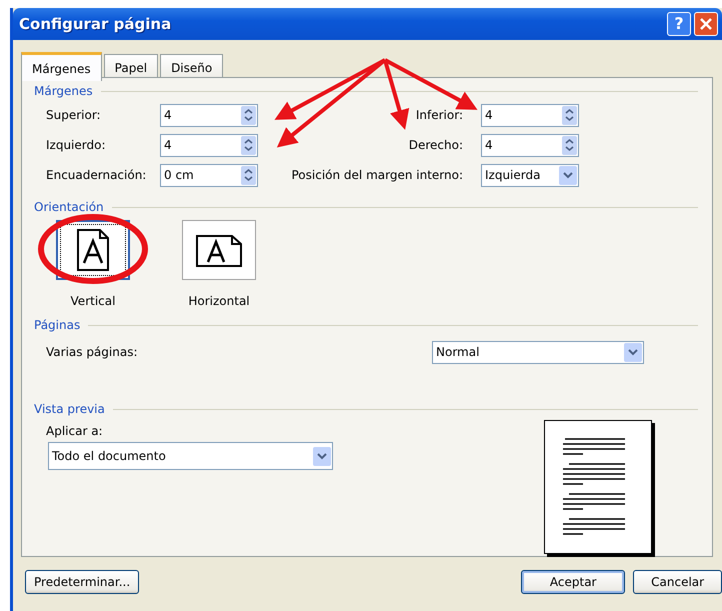 This screenshot has height=611, width=722. I want to click on group-legend: Páginas, so click(57, 325).